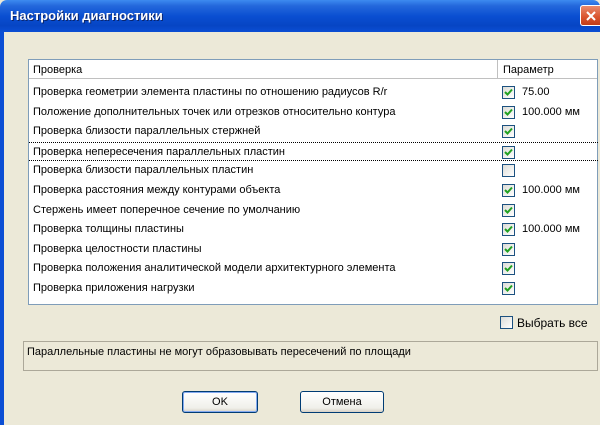 The width and height of the screenshot is (600, 425). I want to click on close-icon, so click(590, 15).